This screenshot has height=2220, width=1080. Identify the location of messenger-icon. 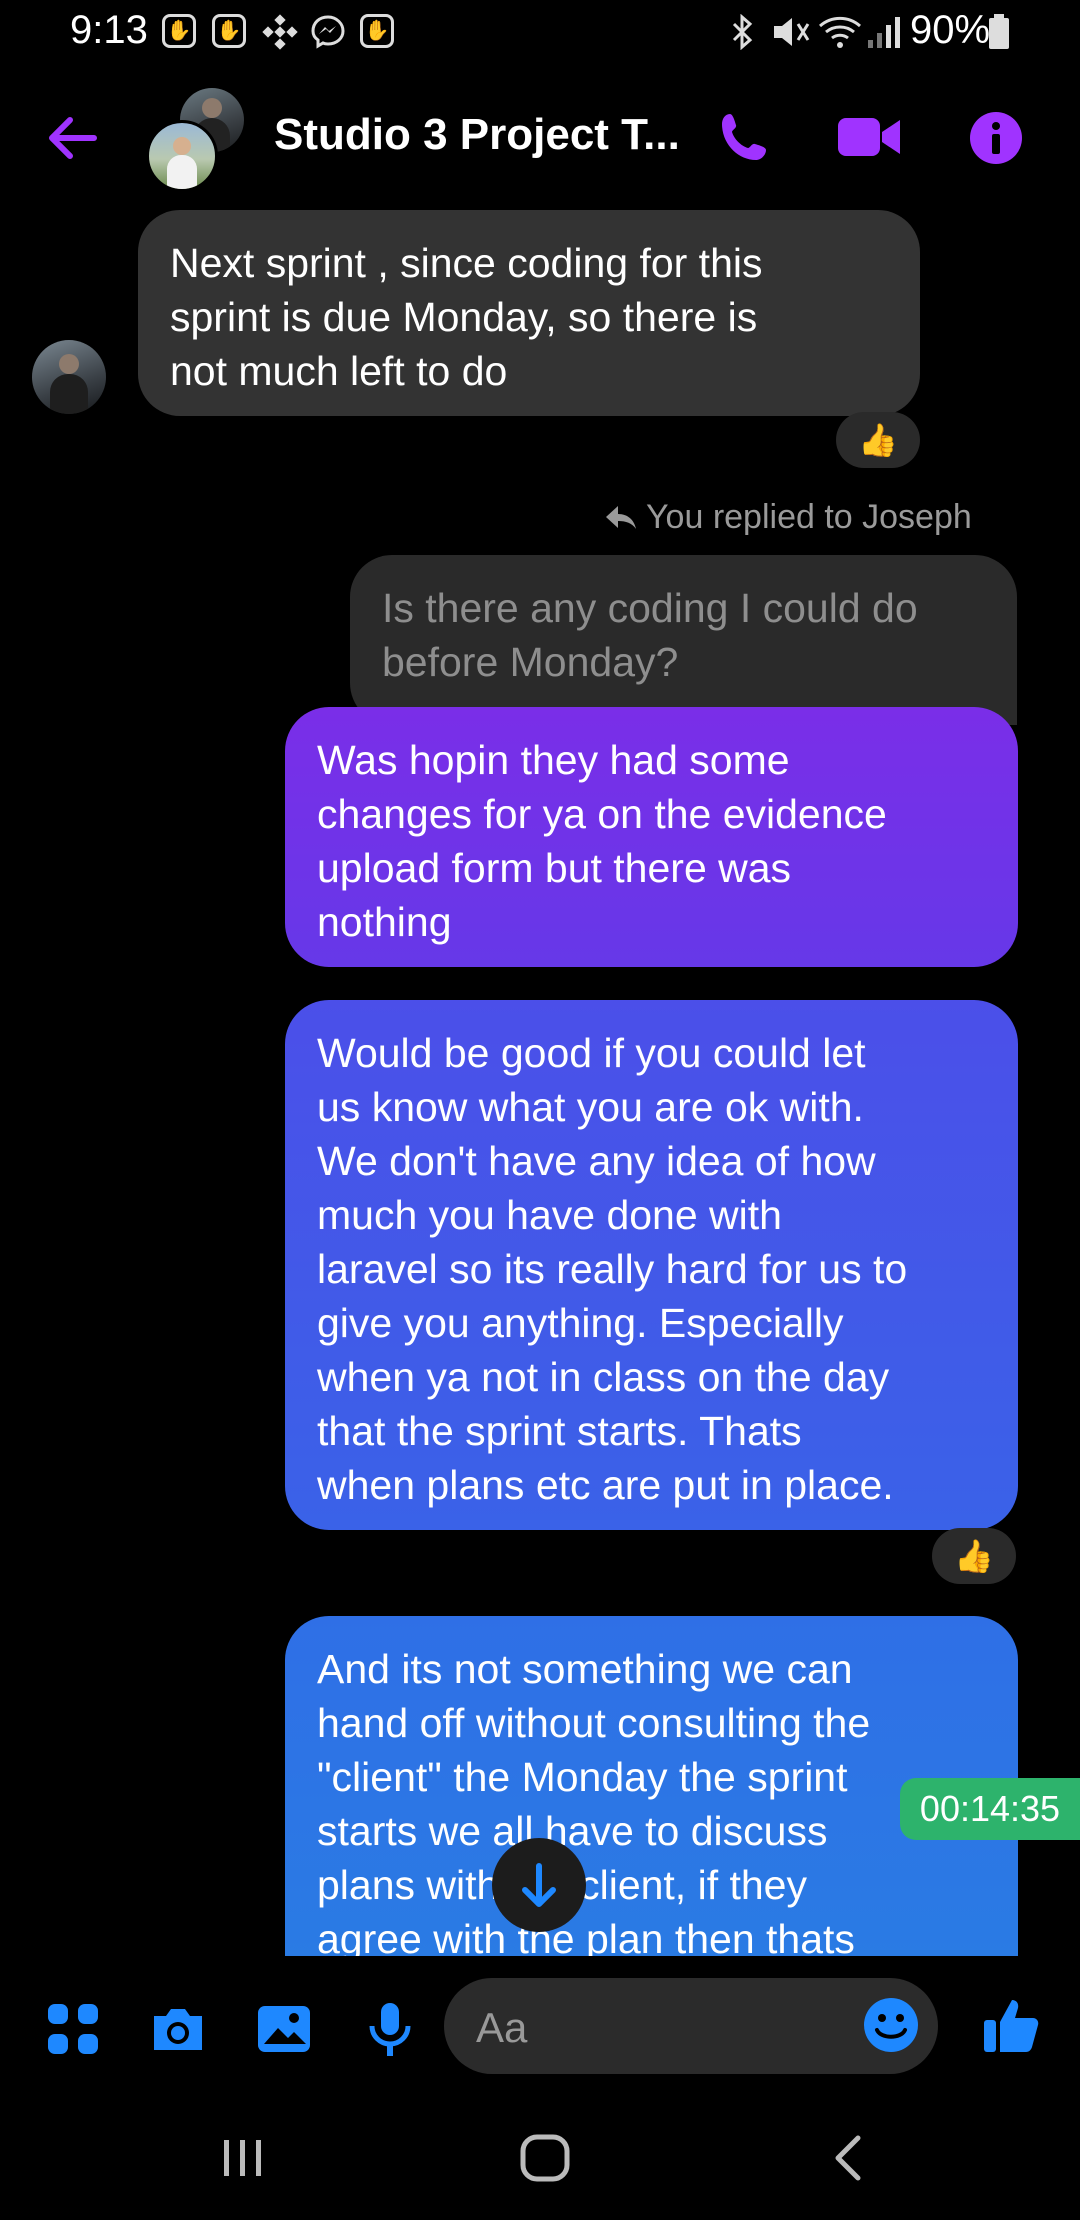
(328, 32).